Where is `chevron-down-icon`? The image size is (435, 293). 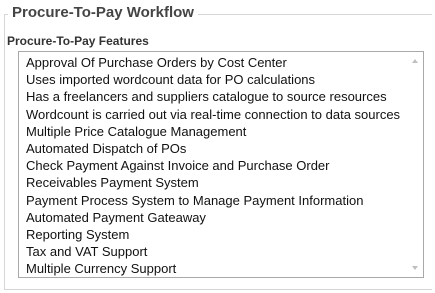
chevron-down-icon is located at coordinates (414, 268).